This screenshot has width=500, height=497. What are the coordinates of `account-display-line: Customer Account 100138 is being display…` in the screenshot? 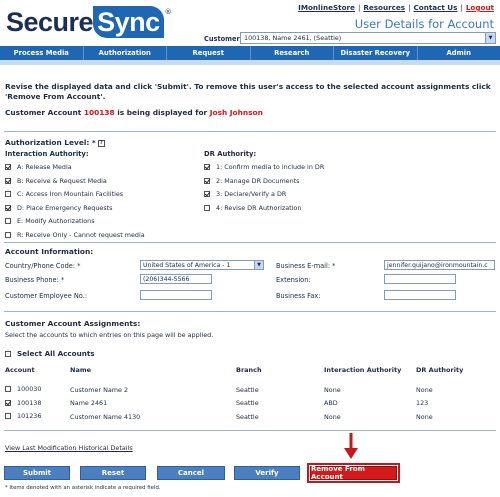 It's located at (134, 112).